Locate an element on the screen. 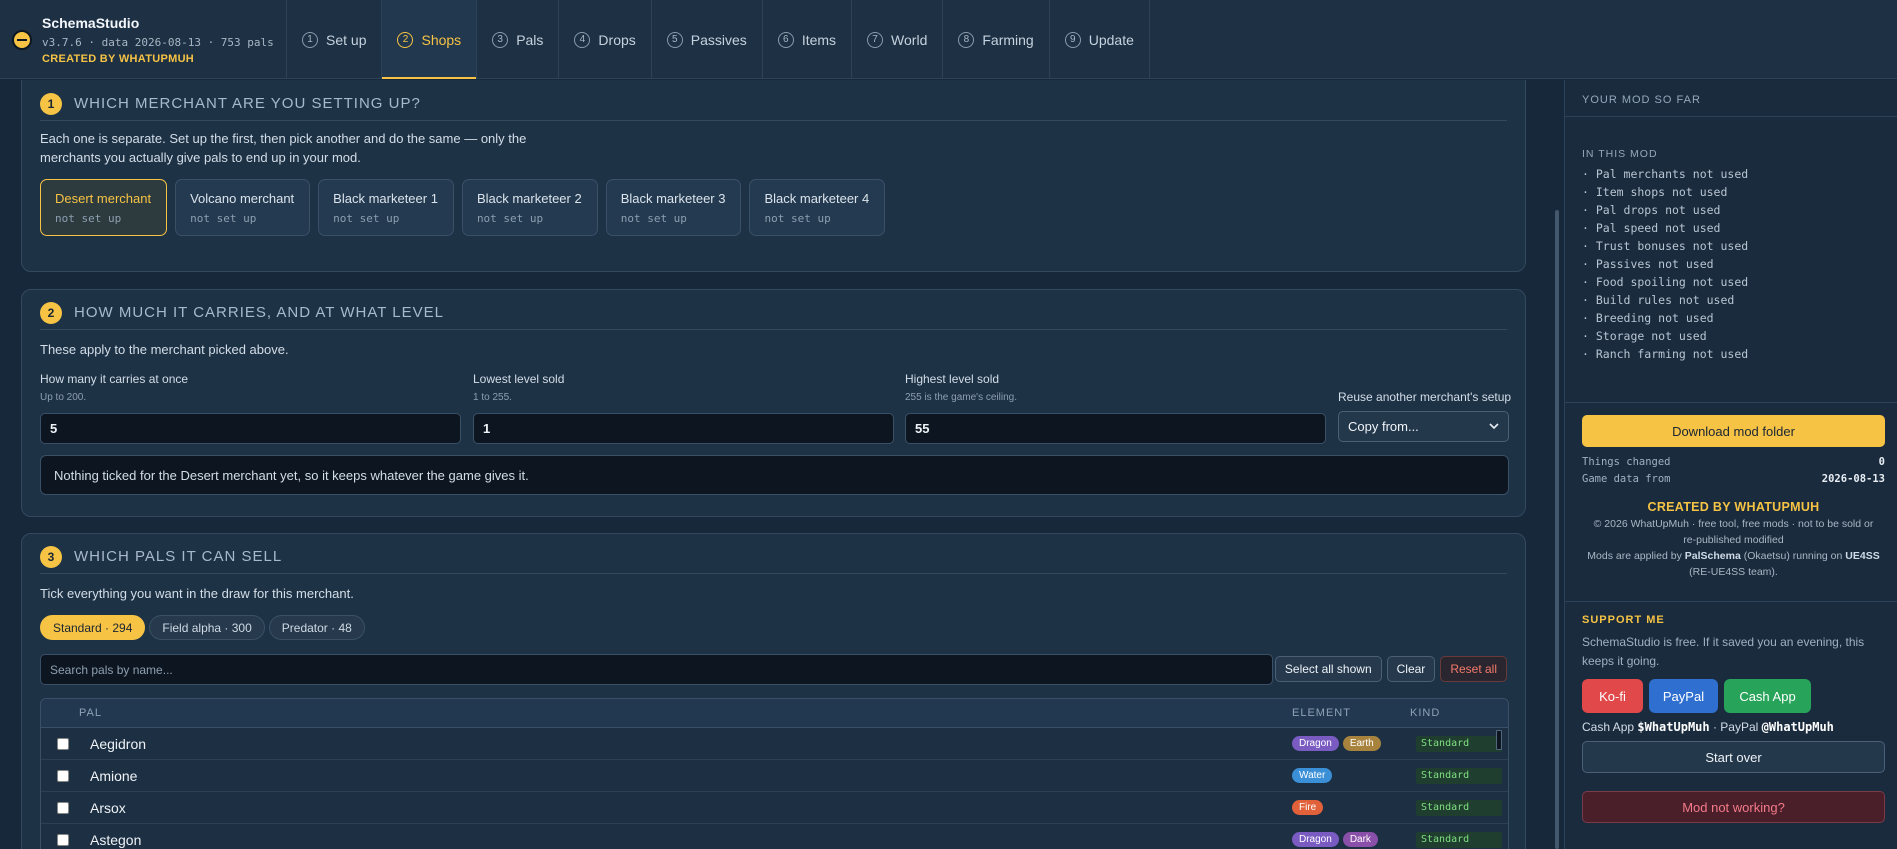  chevron-down-icon is located at coordinates (1494, 426).